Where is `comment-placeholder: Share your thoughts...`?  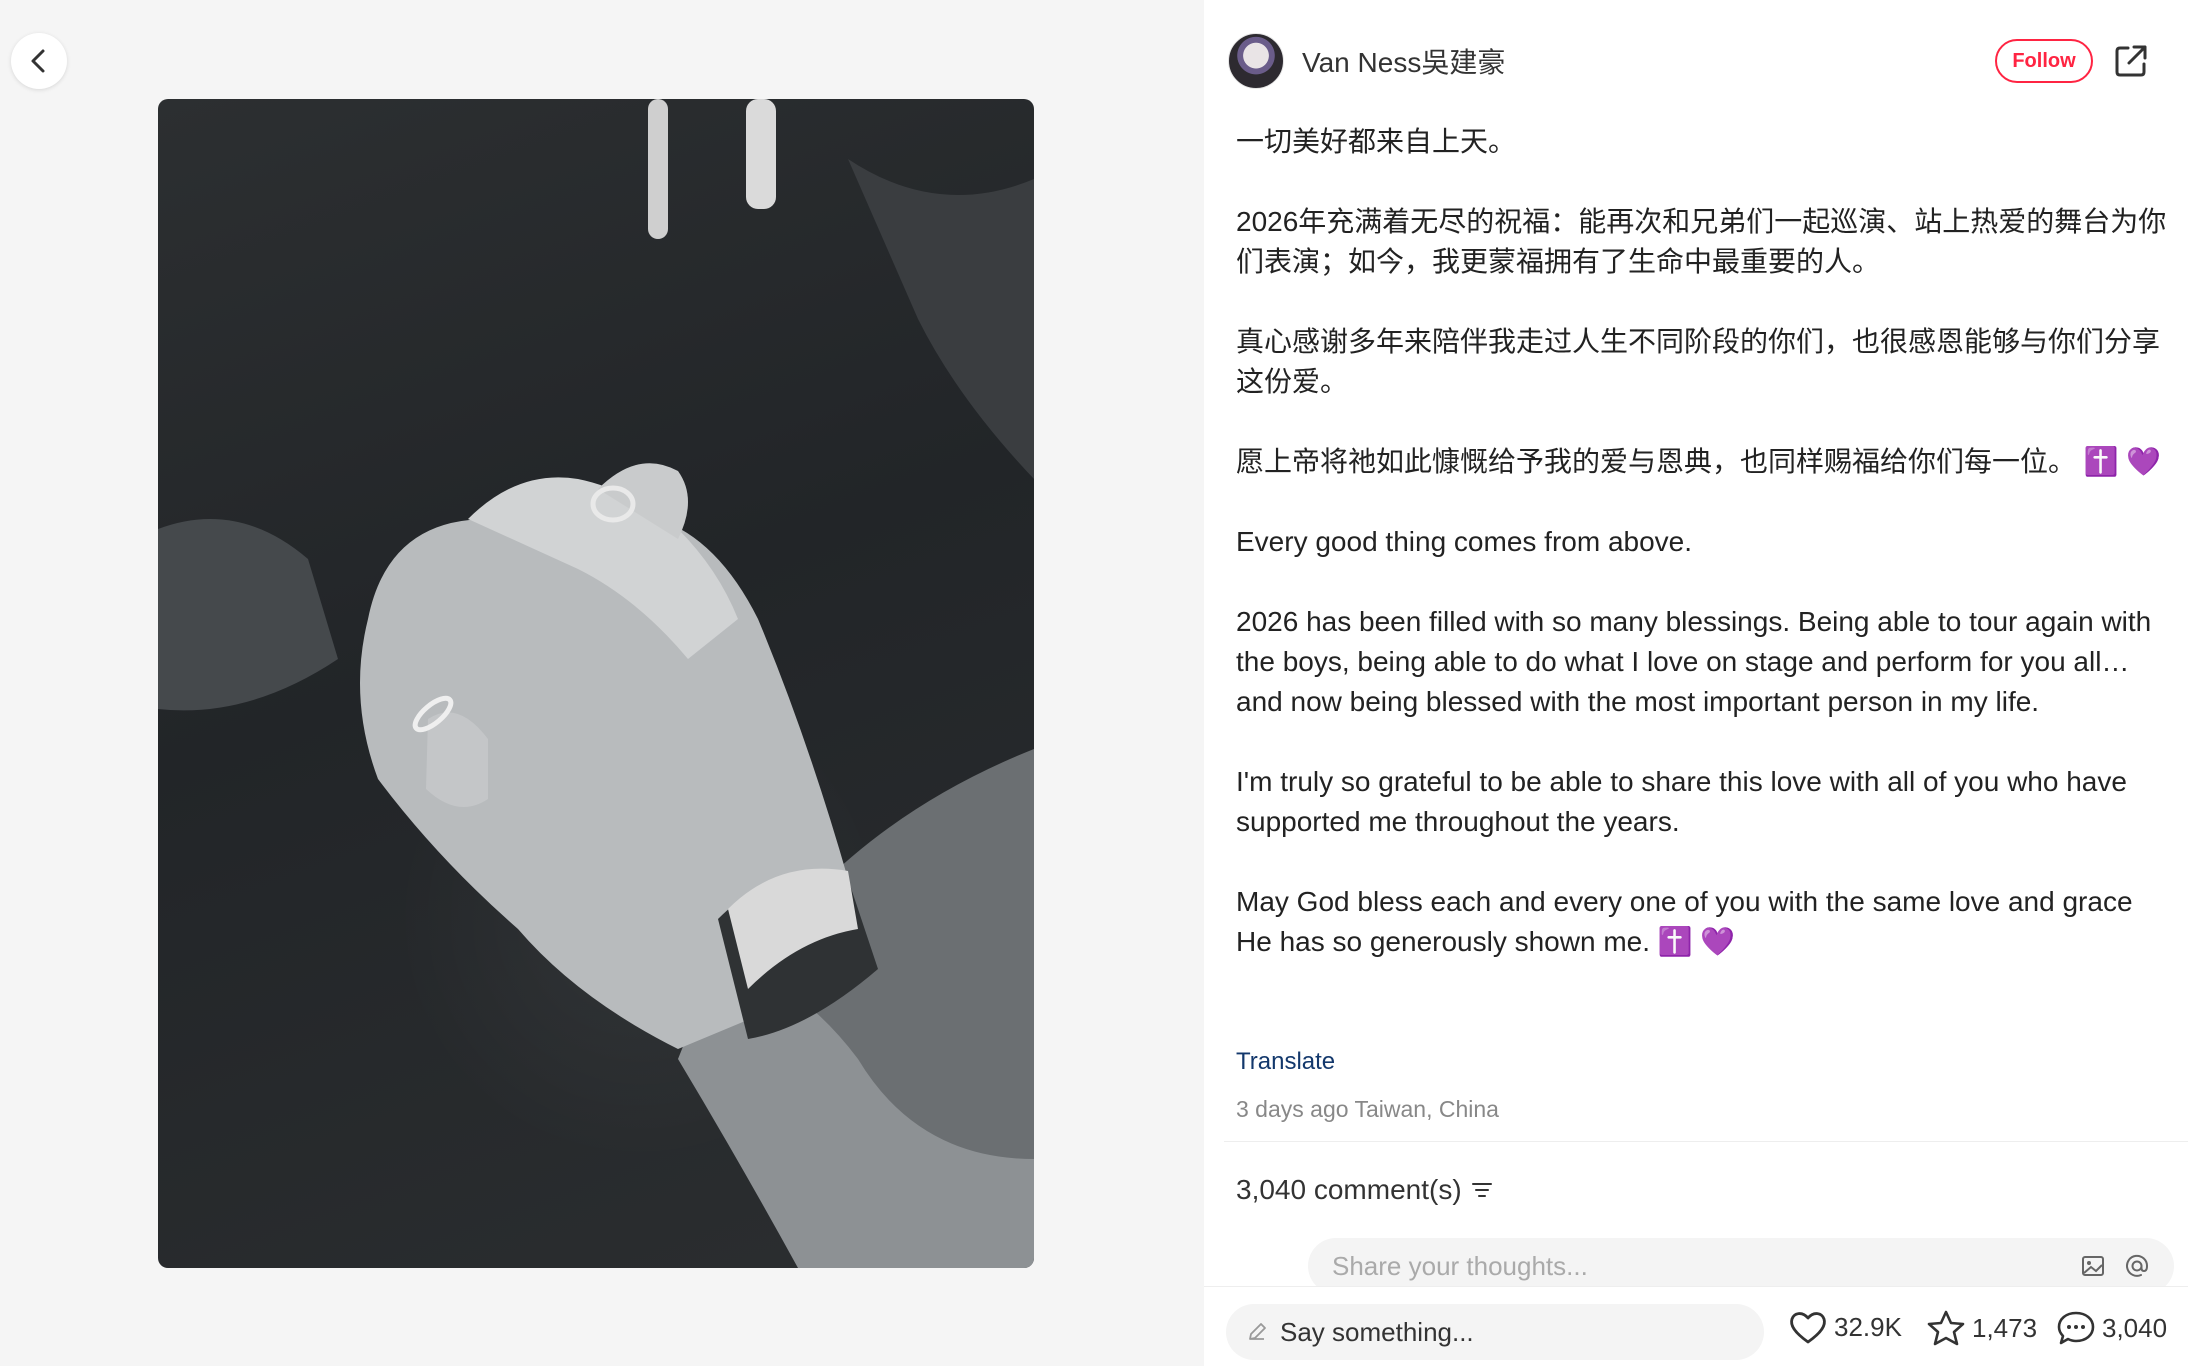 comment-placeholder: Share your thoughts... is located at coordinates (1460, 1265).